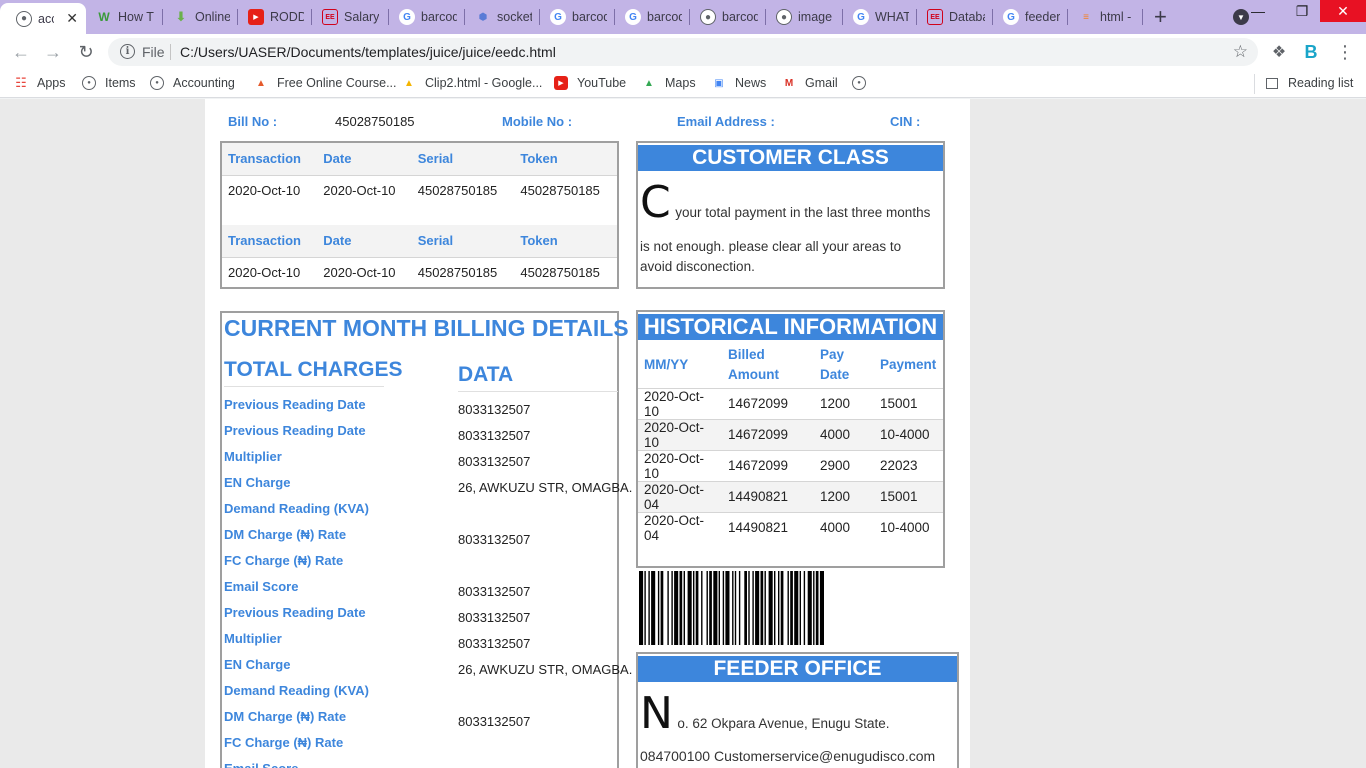 Image resolution: width=1366 pixels, height=768 pixels. What do you see at coordinates (253, 121) in the screenshot?
I see `bill-no-label: Bill No :` at bounding box center [253, 121].